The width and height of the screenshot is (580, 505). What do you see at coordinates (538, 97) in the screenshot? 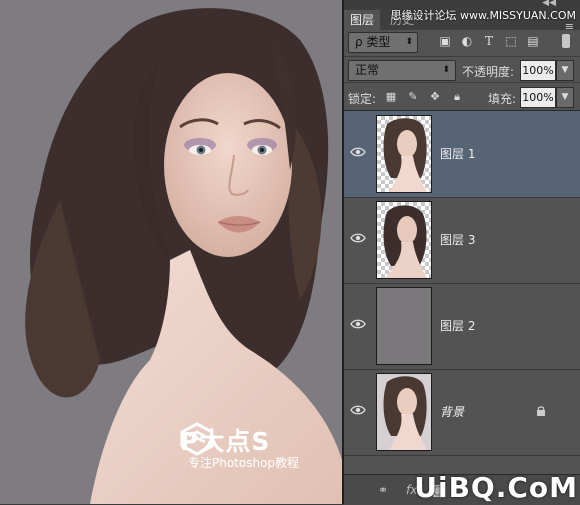
I see `fill-input: 100%` at bounding box center [538, 97].